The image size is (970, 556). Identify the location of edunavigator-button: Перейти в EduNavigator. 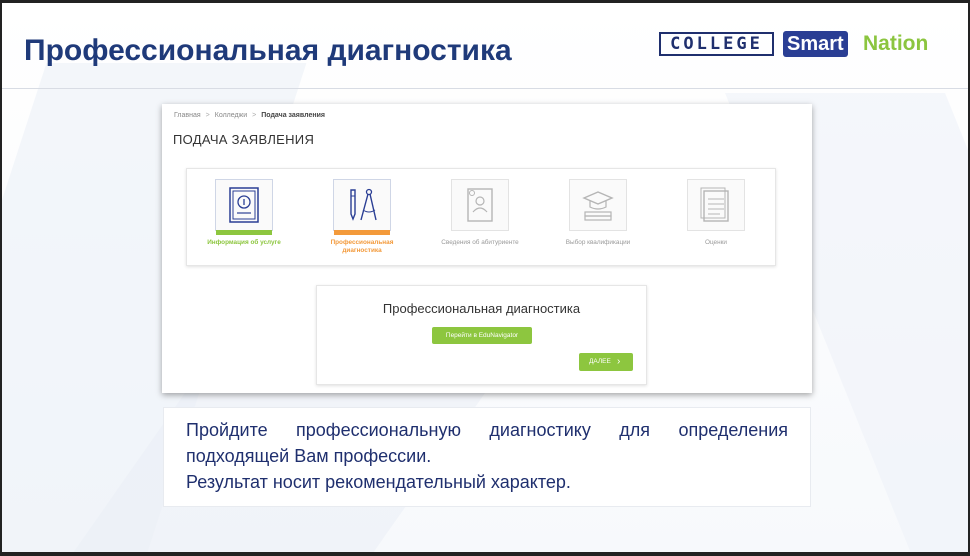
(482, 335).